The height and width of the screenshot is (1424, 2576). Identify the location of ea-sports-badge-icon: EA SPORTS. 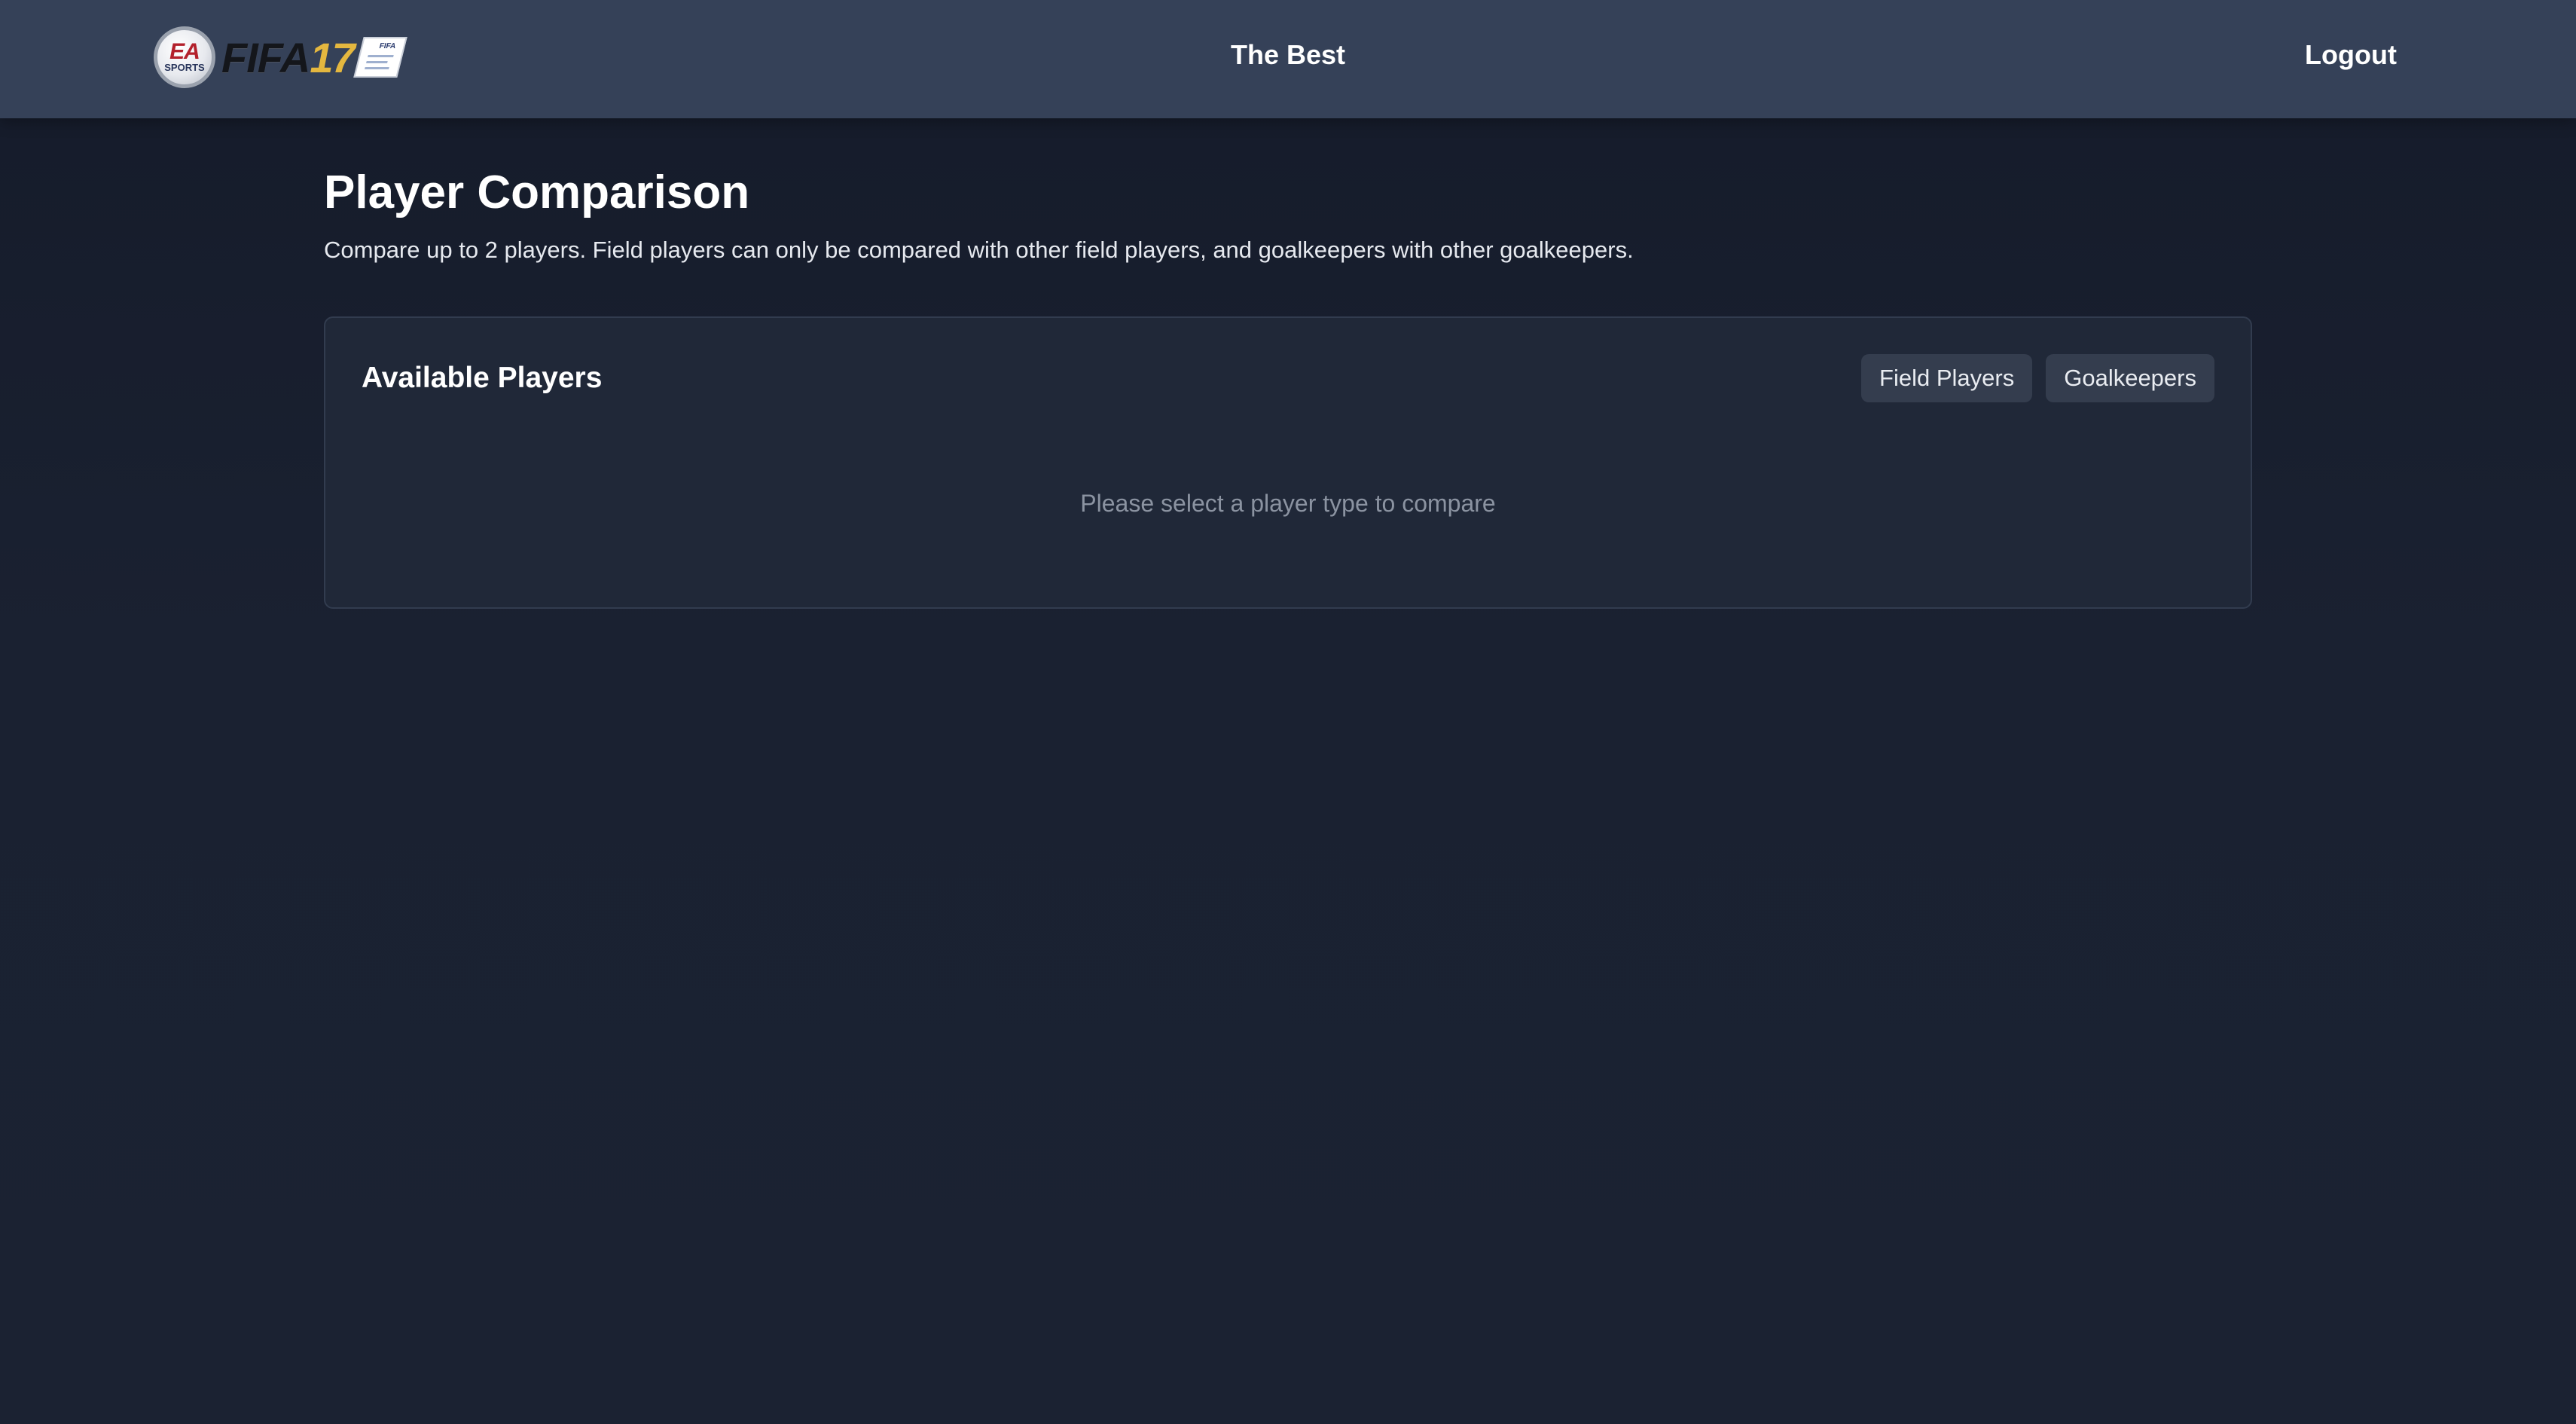
(185, 57).